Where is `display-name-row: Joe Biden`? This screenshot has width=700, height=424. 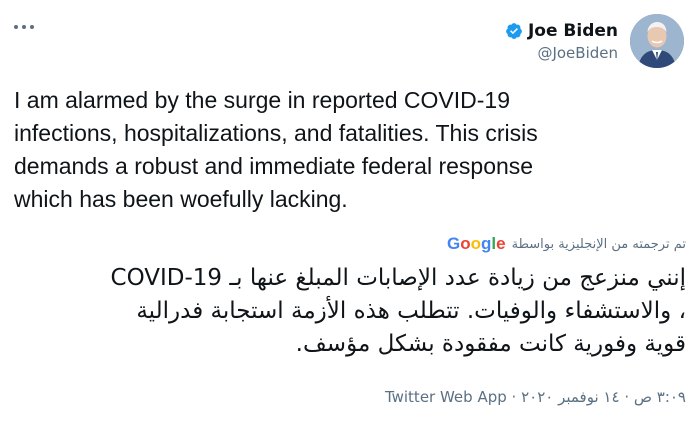
display-name-row: Joe Biden is located at coordinates (561, 31).